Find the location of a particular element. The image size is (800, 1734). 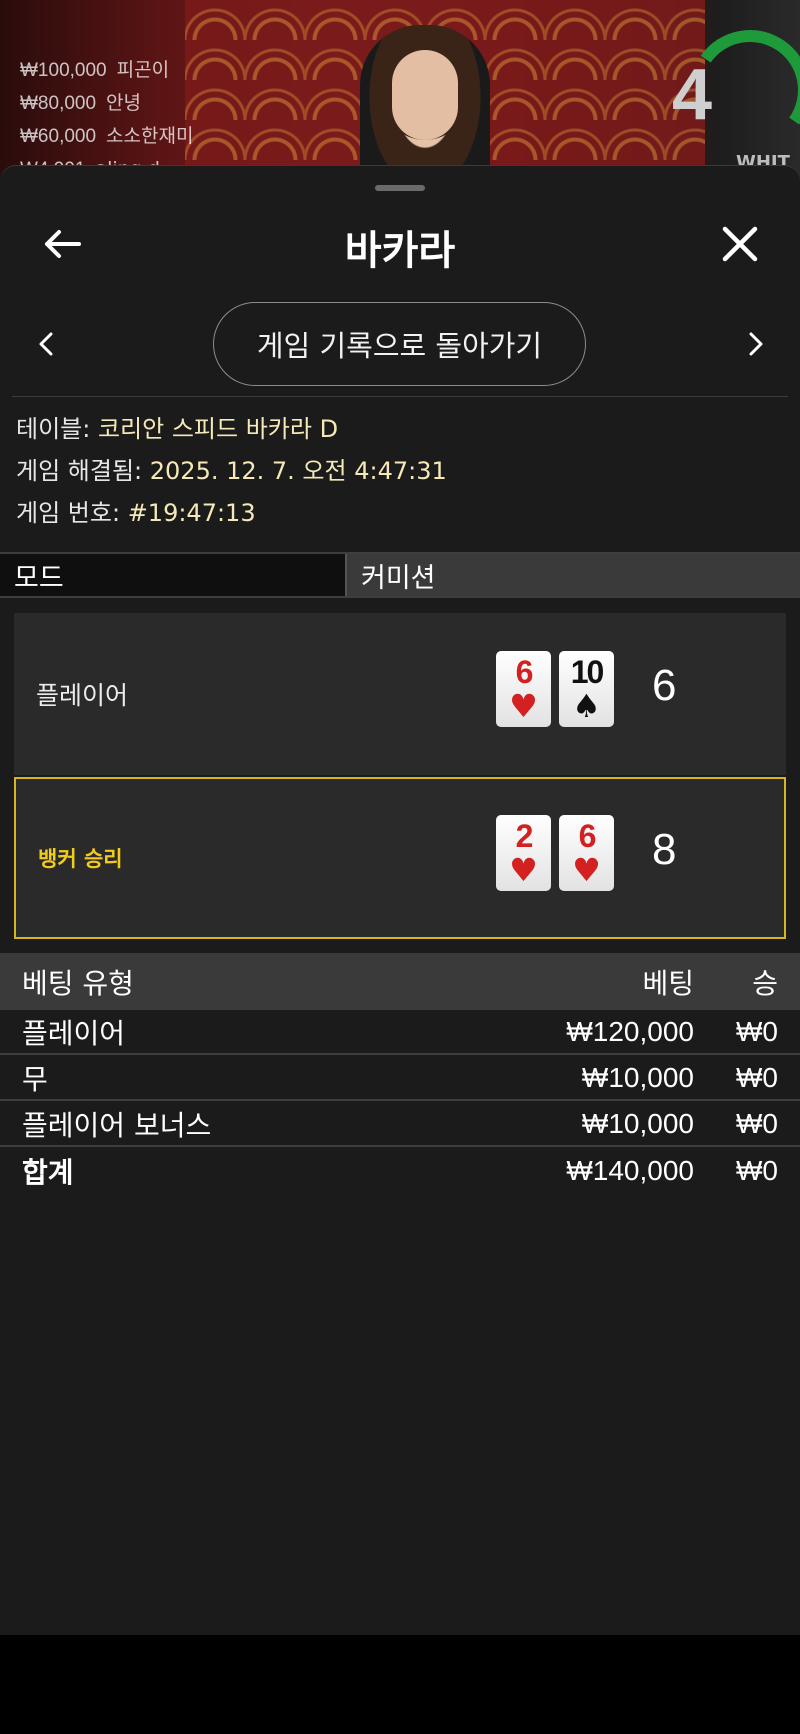

column-header-bet: 베팅 is located at coordinates (668, 983).